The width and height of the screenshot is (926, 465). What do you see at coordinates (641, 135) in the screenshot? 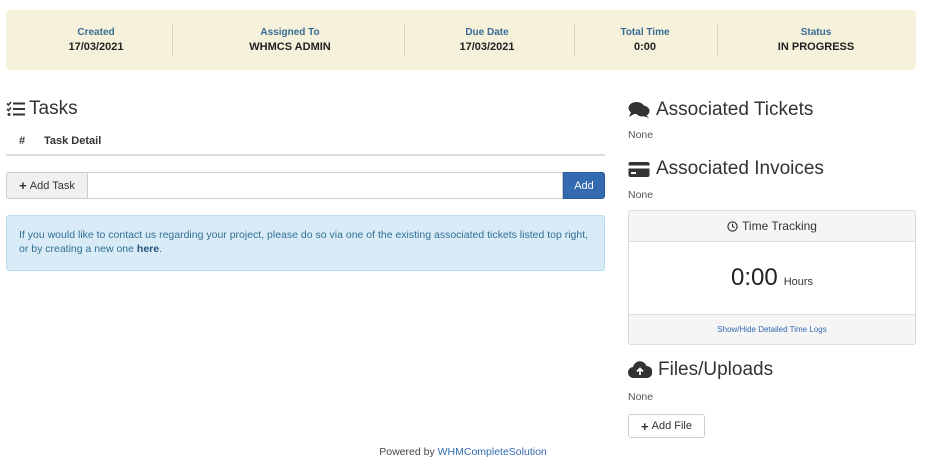
I see `associated-tickets-none: None` at bounding box center [641, 135].